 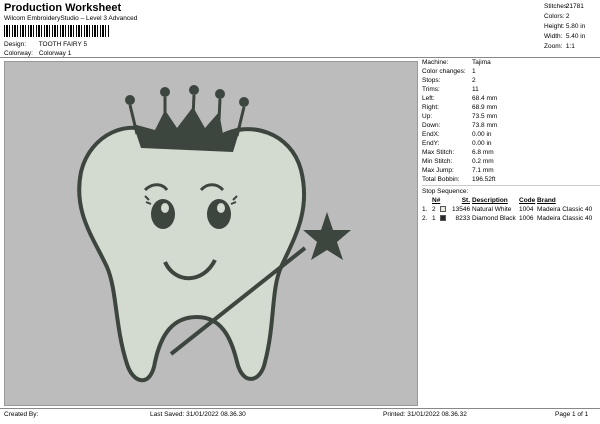 What do you see at coordinates (327, 236) in the screenshot?
I see `wand-star` at bounding box center [327, 236].